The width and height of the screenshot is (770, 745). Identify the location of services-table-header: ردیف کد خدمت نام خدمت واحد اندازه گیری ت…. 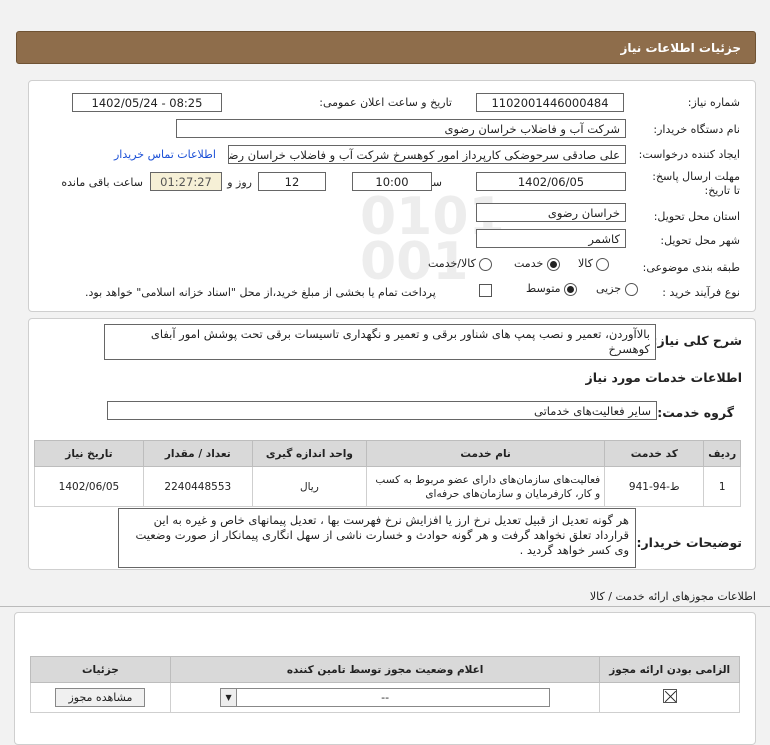
(387, 453).